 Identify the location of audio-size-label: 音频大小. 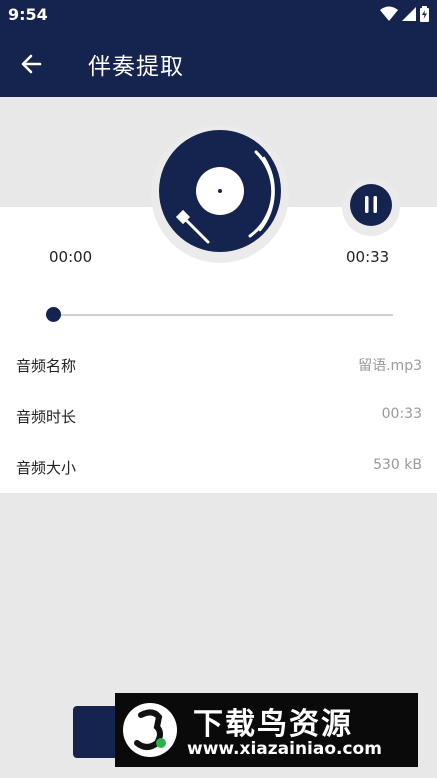
(46, 468).